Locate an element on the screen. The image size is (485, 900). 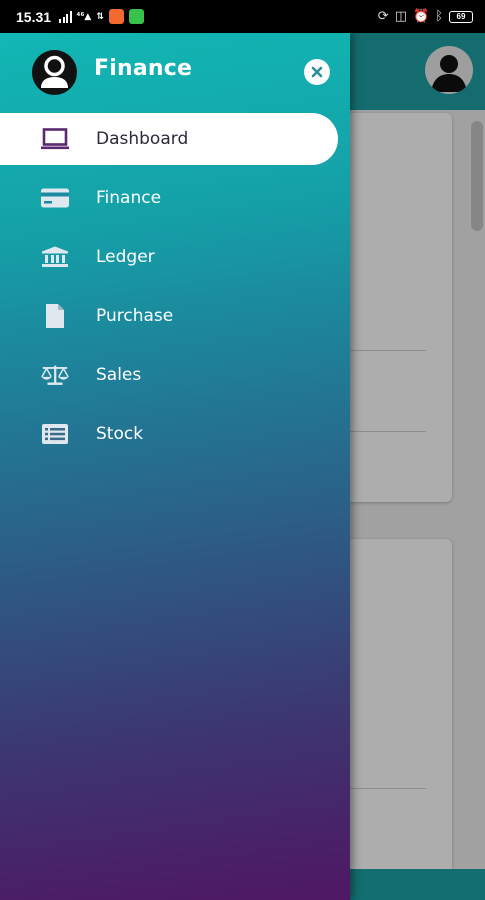
menu-item-finance: Finance is located at coordinates (175, 198).